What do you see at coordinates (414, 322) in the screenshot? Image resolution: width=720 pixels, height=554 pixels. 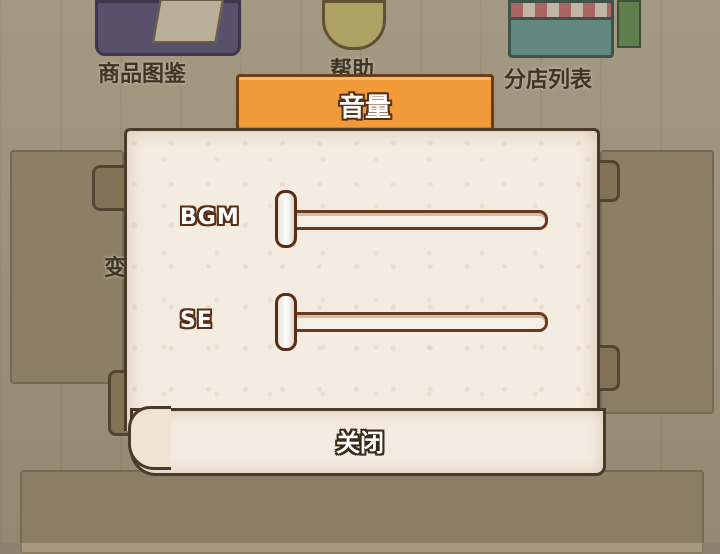 I see `se-slider-track` at bounding box center [414, 322].